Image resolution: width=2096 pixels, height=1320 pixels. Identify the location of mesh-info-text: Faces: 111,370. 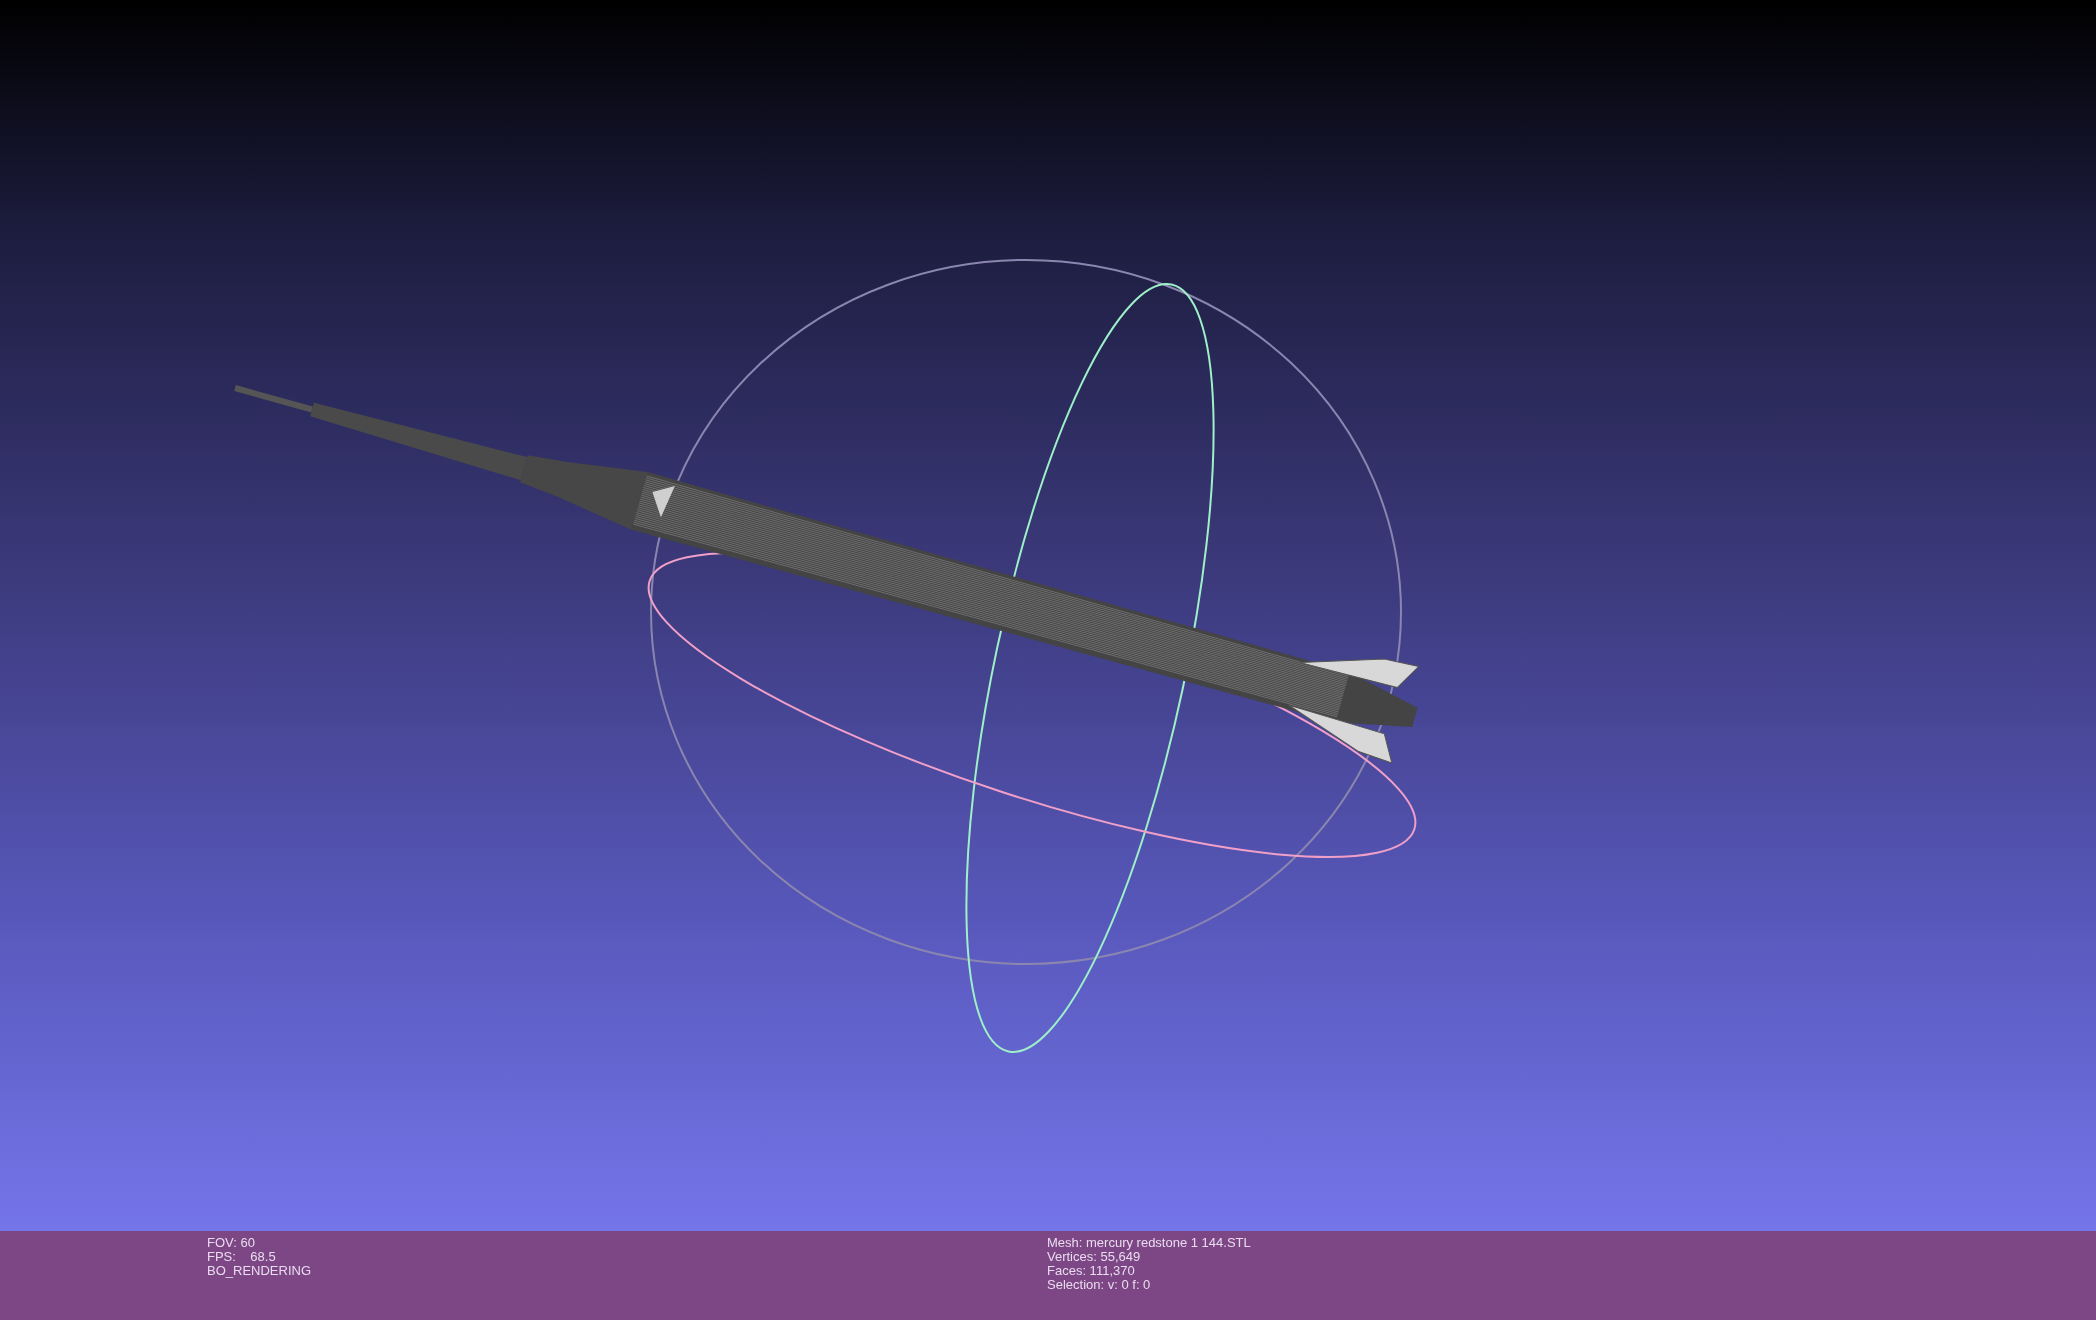
(1091, 1271).